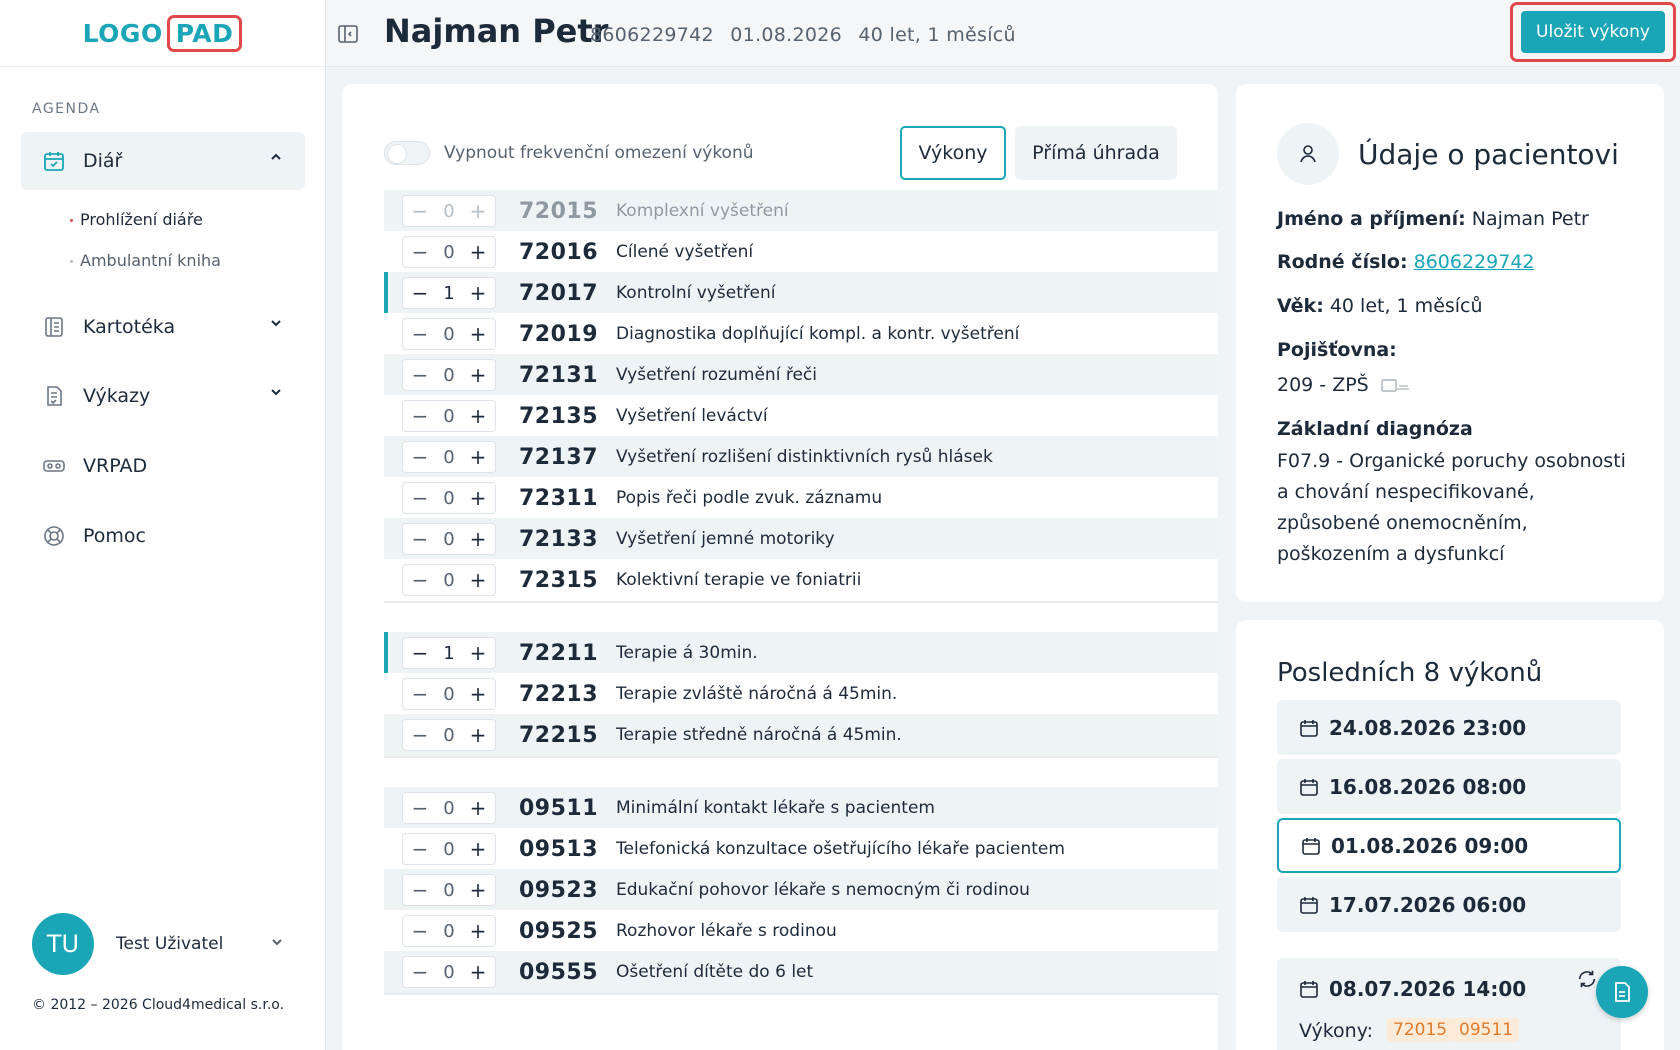  What do you see at coordinates (685, 252) in the screenshot?
I see `procedure-description: Cílené vyšetření` at bounding box center [685, 252].